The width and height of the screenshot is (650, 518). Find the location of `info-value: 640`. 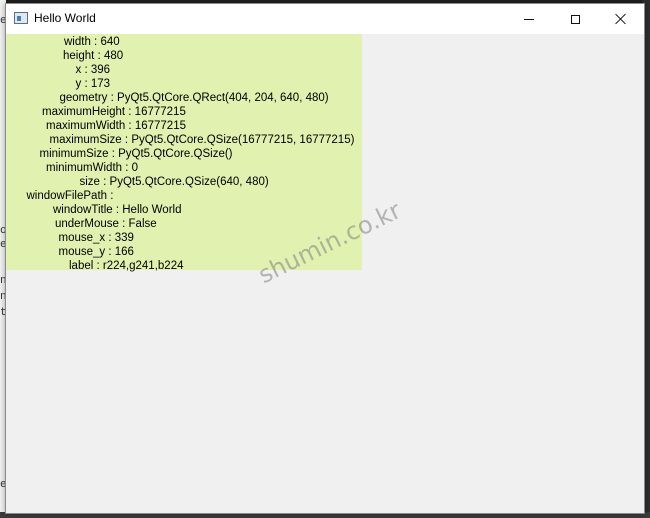

info-value: 640 is located at coordinates (110, 42).